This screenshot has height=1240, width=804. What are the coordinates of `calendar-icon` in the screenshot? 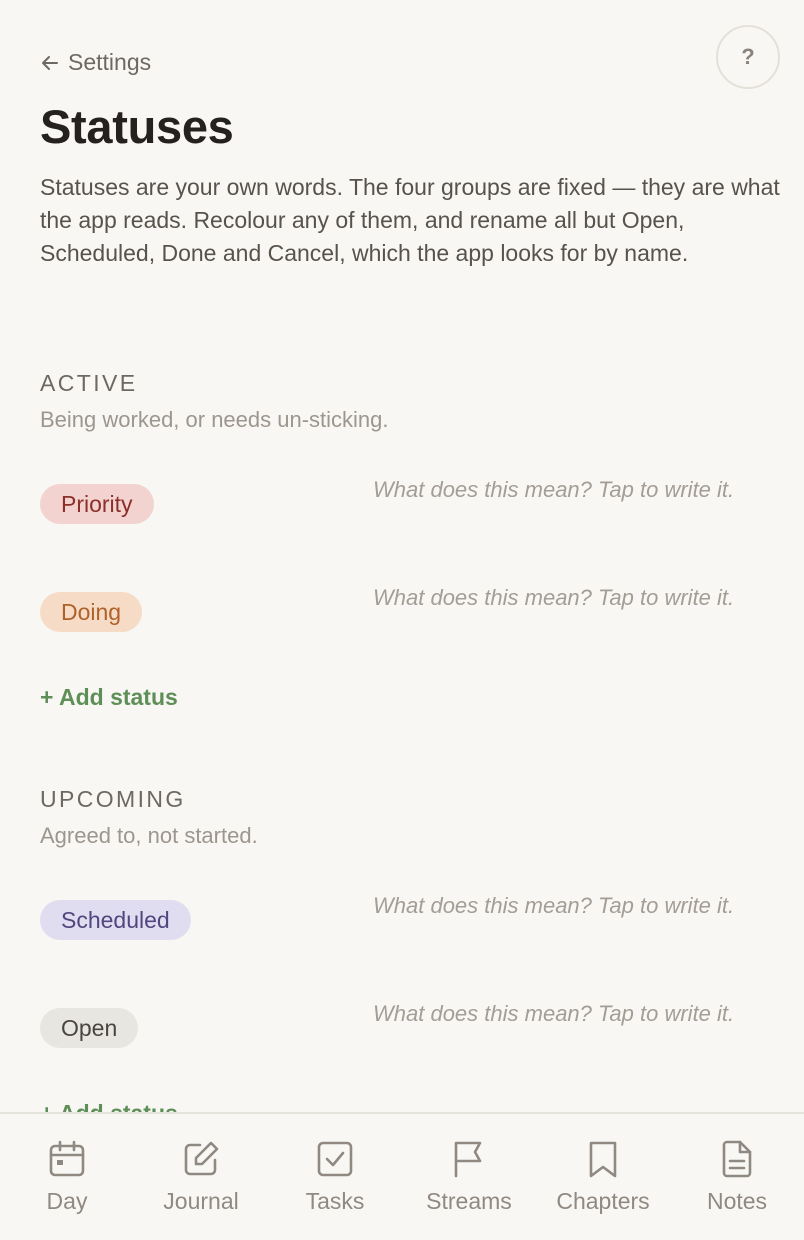 It's located at (67, 1158).